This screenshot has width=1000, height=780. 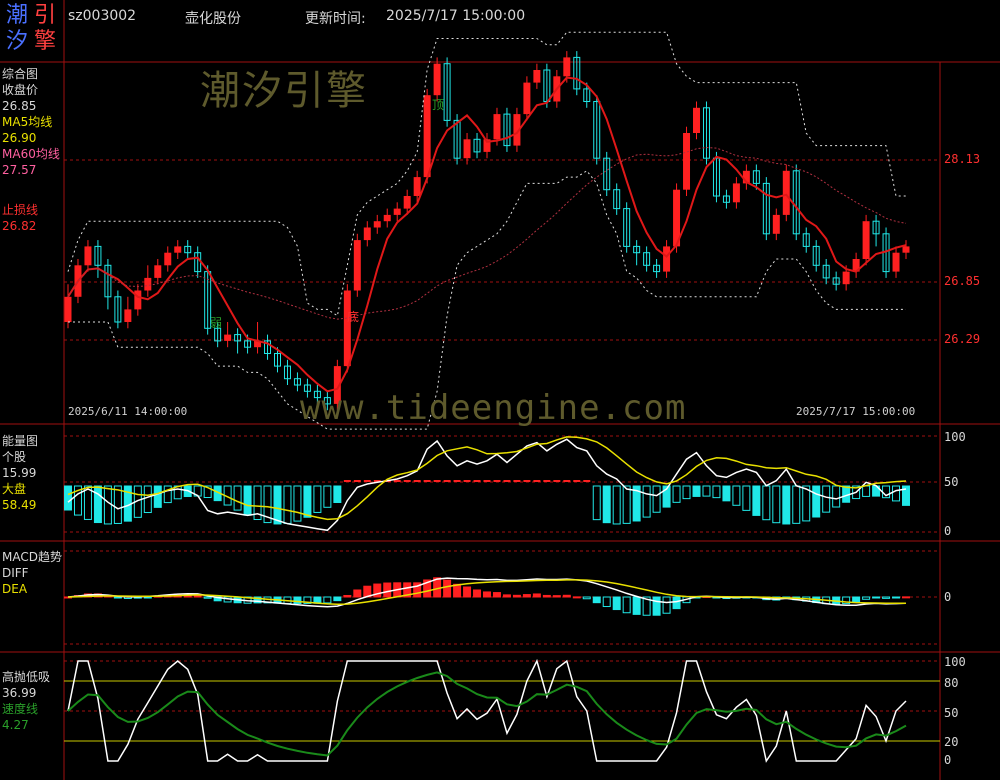 What do you see at coordinates (493, 408) in the screenshot?
I see `watermark-url: www.tideengine.com` at bounding box center [493, 408].